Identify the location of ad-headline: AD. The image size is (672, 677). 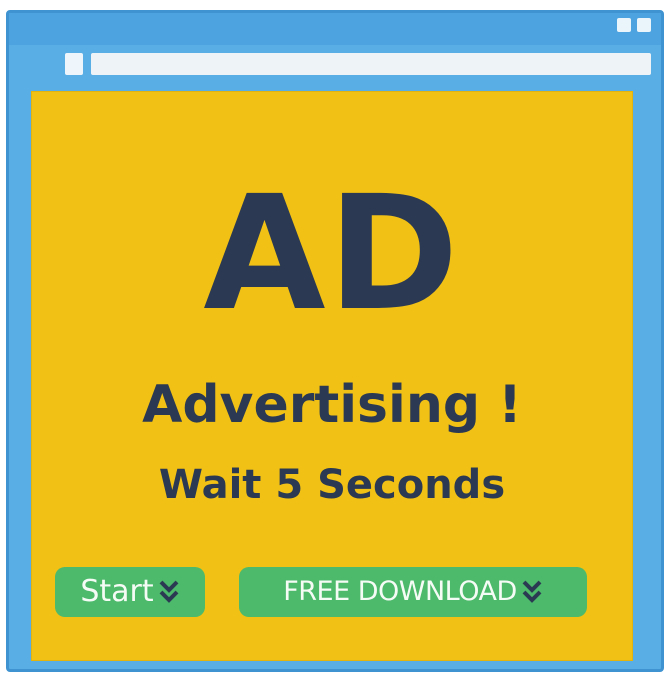
(332, 254).